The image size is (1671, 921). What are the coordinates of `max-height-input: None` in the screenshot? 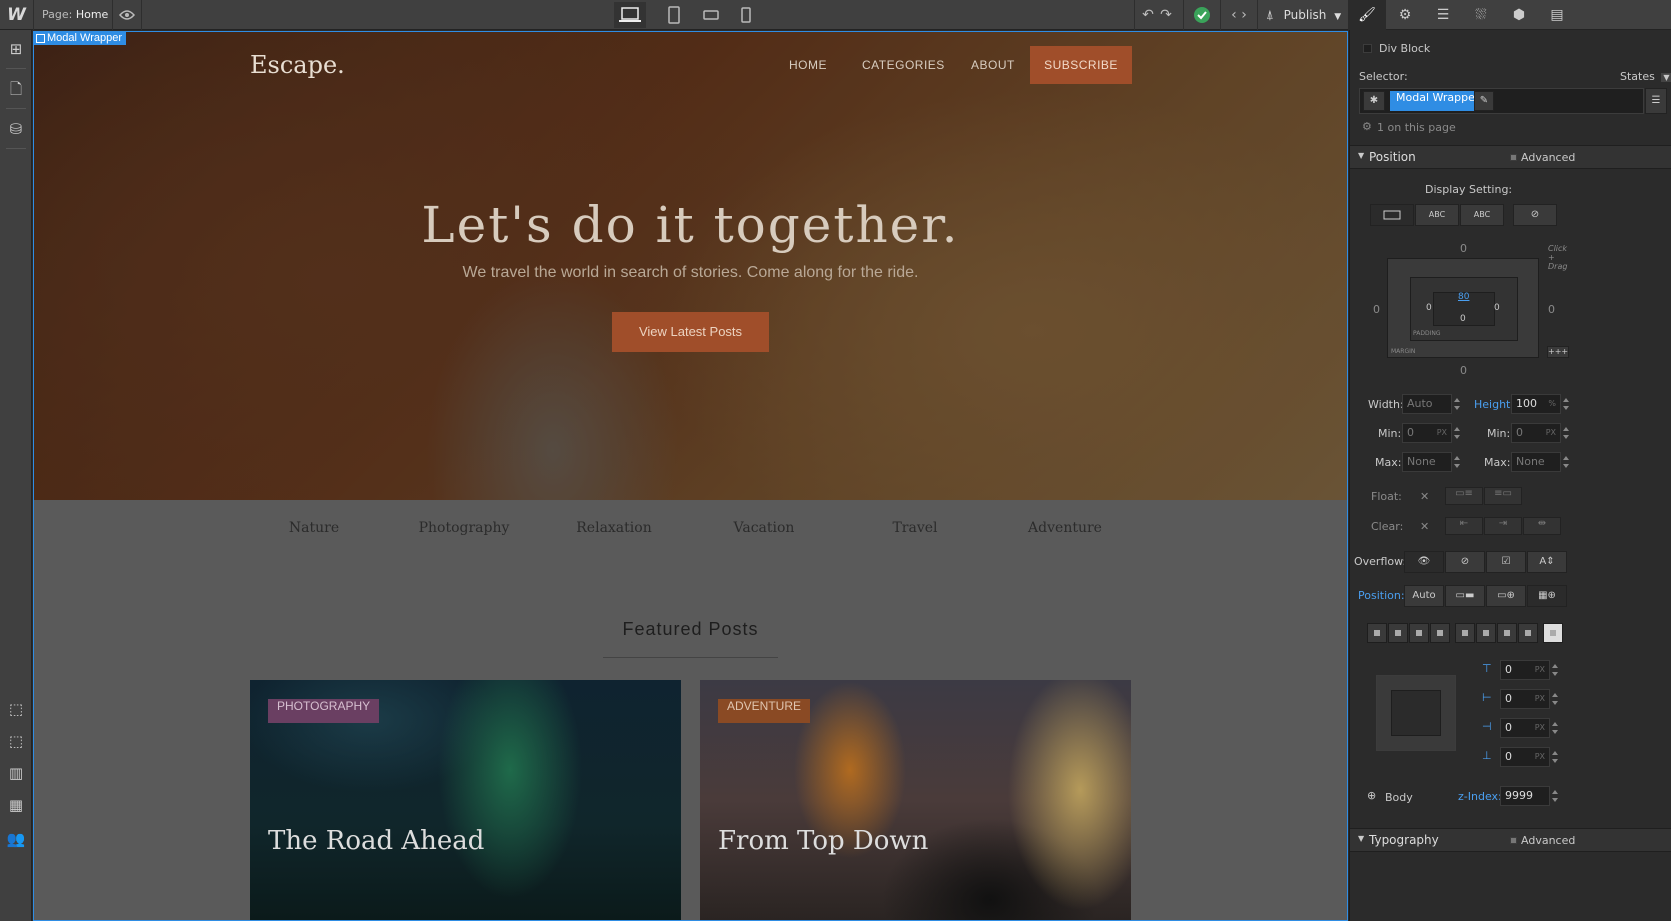 It's located at (1536, 462).